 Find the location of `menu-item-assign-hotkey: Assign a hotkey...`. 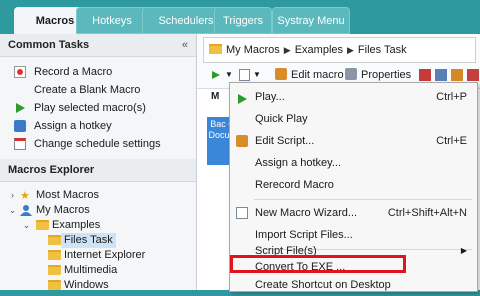

menu-item-assign-hotkey: Assign a hotkey... is located at coordinates (353, 163).